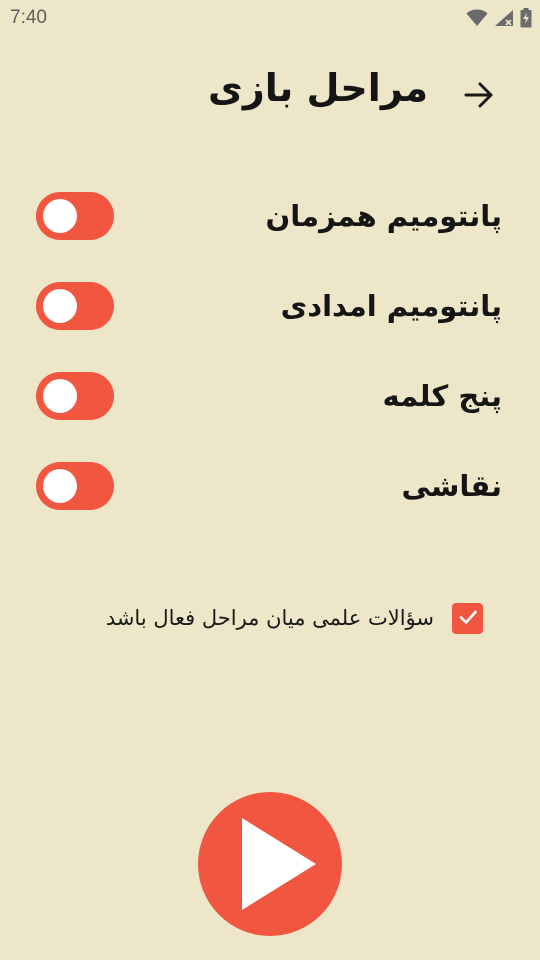  I want to click on signal-icon, so click(504, 18).